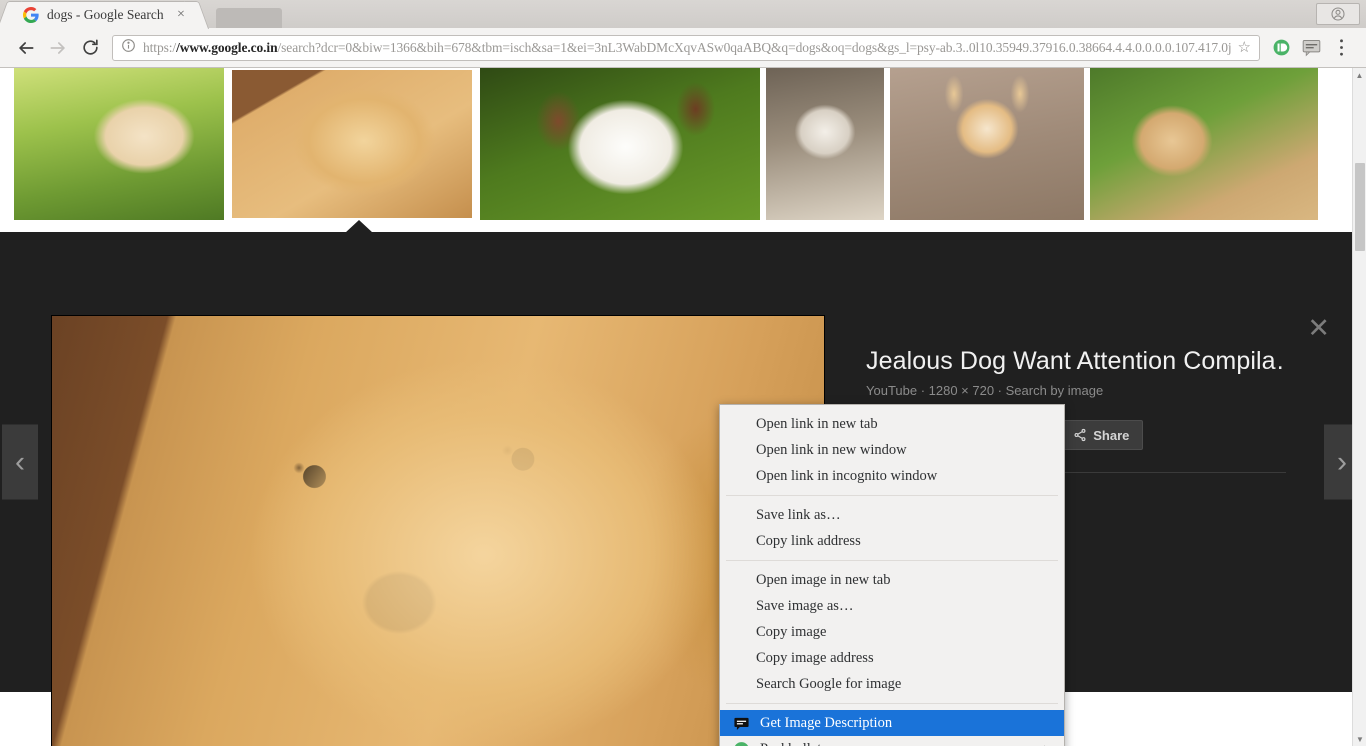 The image size is (1366, 746). Describe the element at coordinates (128, 48) in the screenshot. I see `page-info-icon` at that location.